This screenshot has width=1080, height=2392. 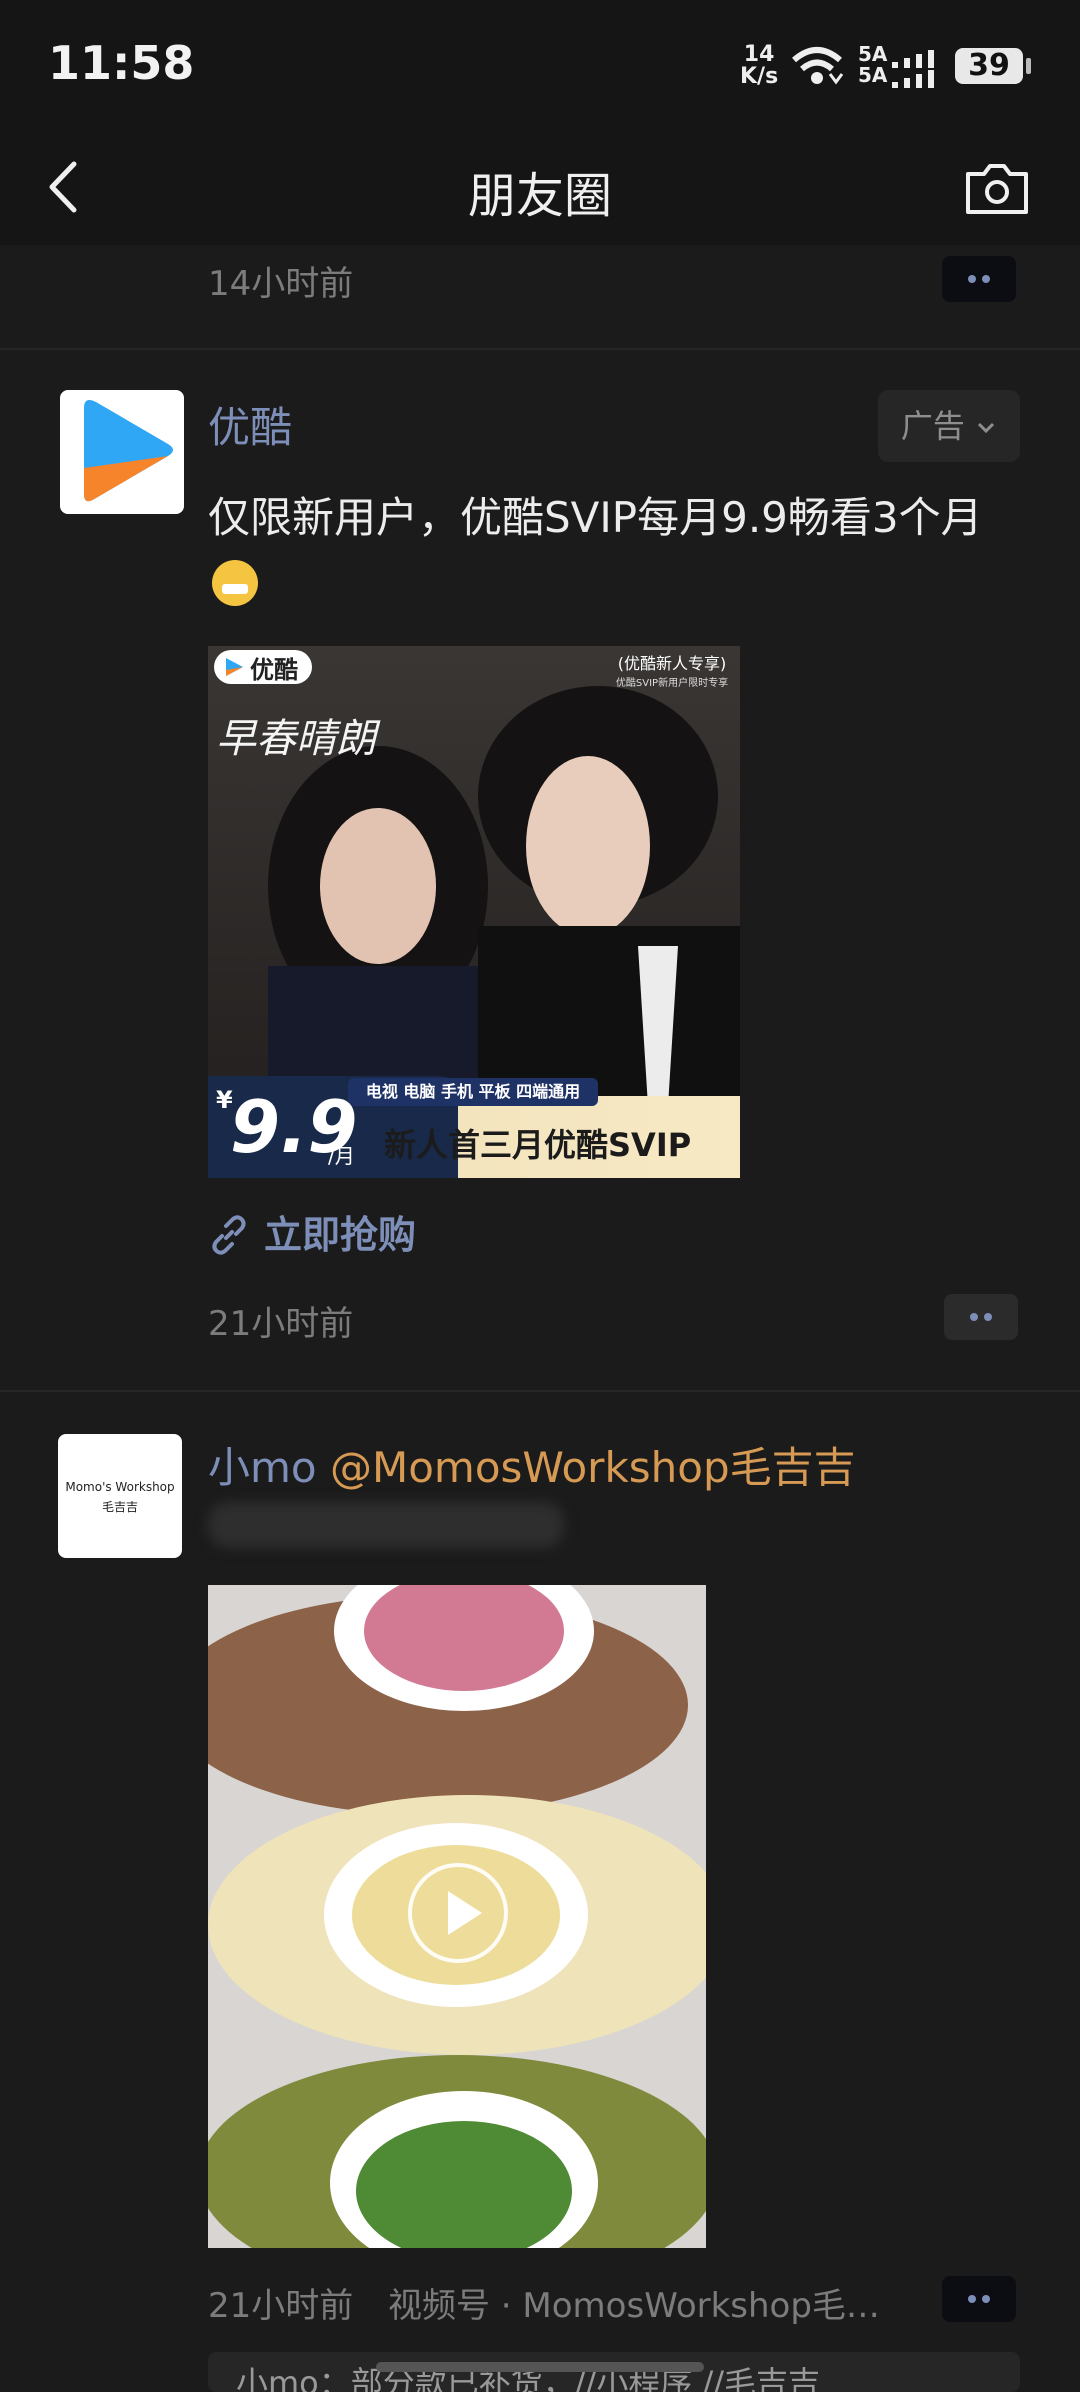 I want to click on nav-bar: 朋友圈, so click(x=540, y=187).